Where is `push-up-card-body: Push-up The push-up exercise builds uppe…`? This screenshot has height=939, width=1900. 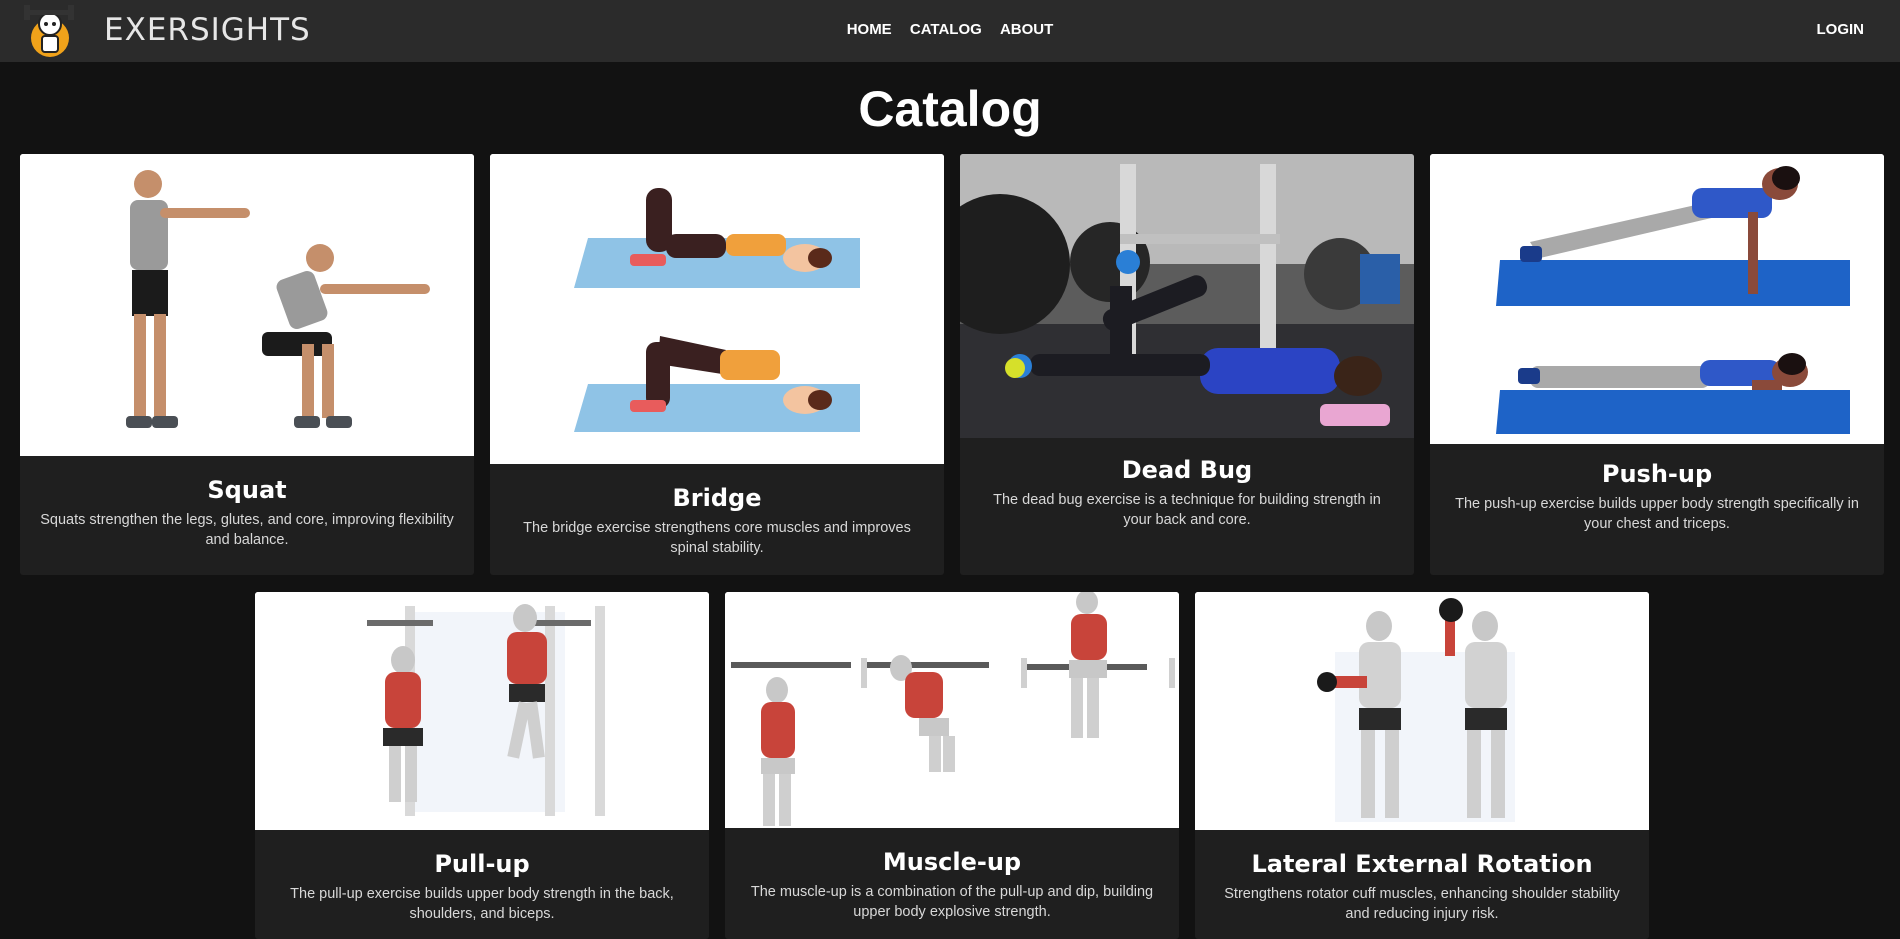
push-up-card-body: Push-up The push-up exercise builds uppe… is located at coordinates (1657, 497).